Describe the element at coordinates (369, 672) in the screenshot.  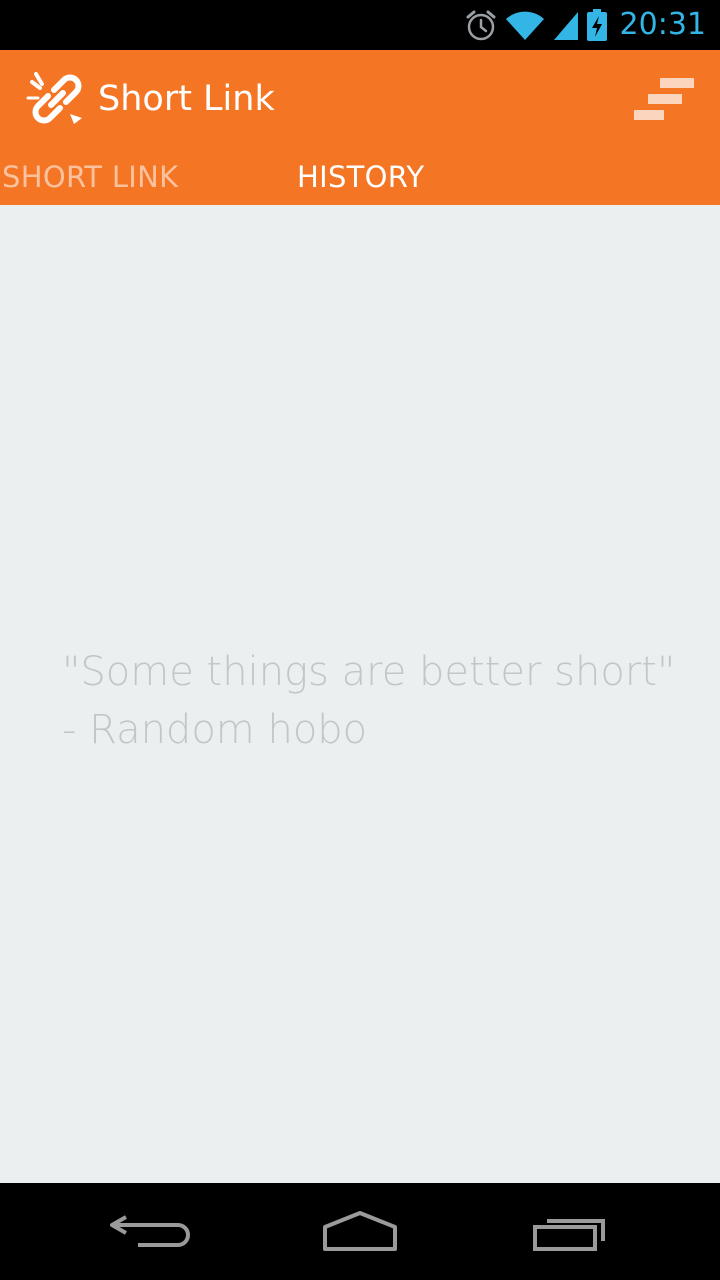
I see `quote-line: "Some things are better short"` at that location.